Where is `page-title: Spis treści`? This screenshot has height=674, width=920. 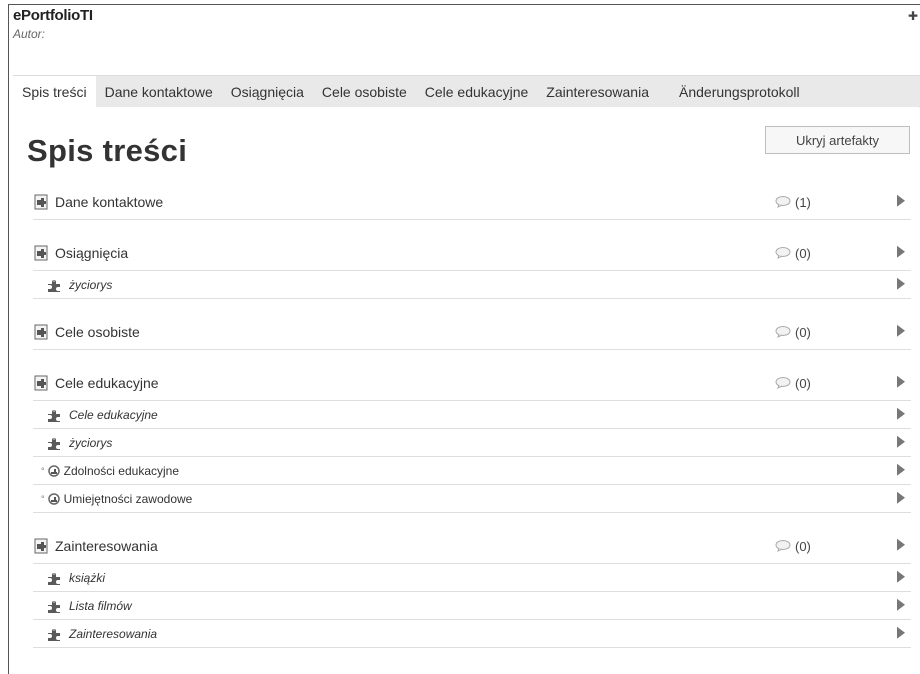 page-title: Spis treści is located at coordinates (107, 150).